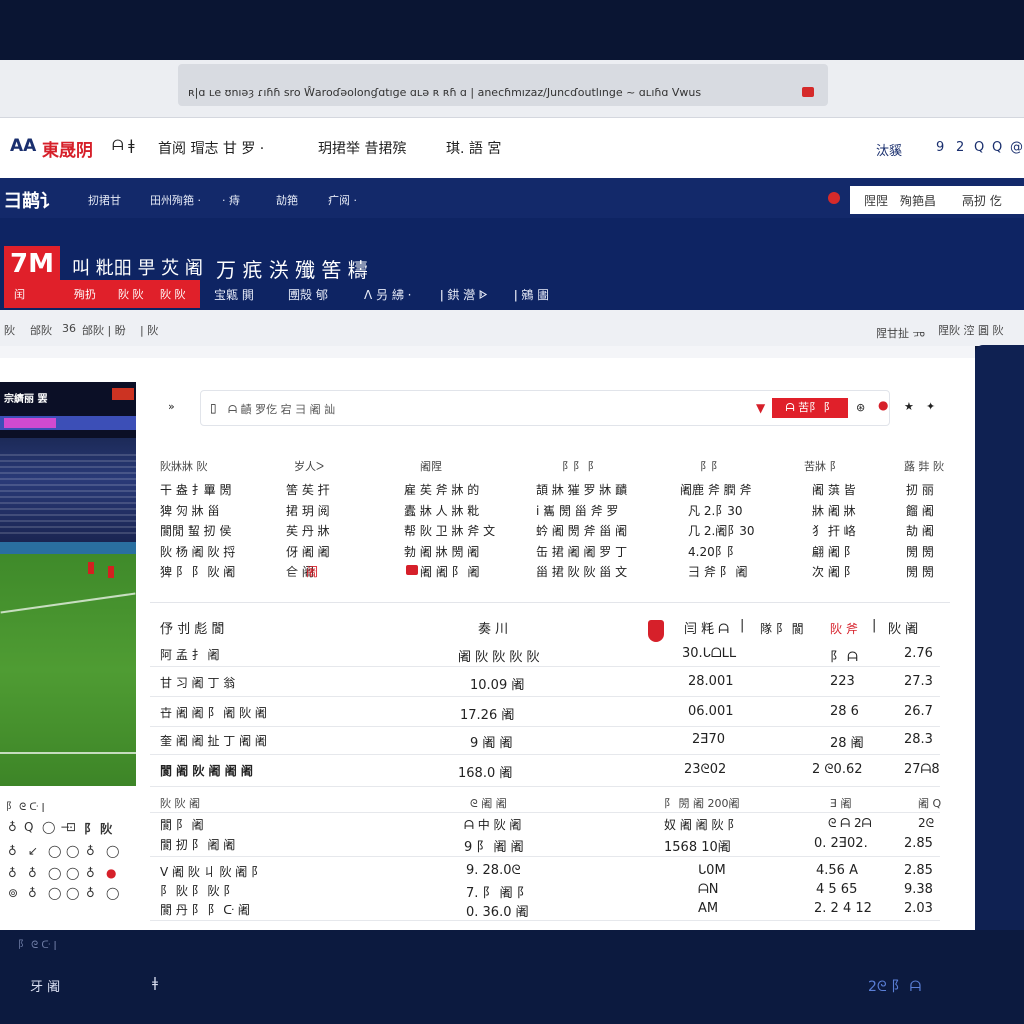 The width and height of the screenshot is (1024, 1024). I want to click on strip-right-1: 陧甘扯 ᠴᠣ, so click(900, 331).